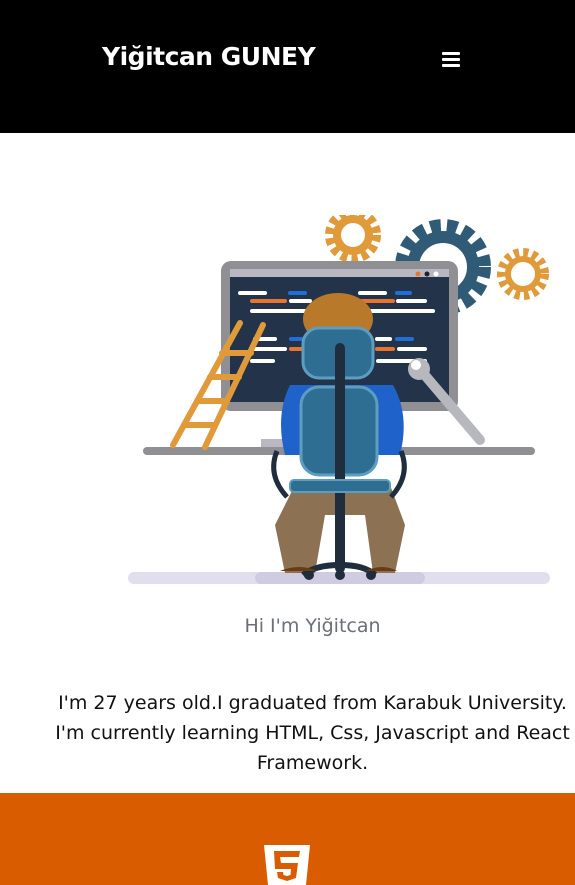 The height and width of the screenshot is (885, 575). I want to click on brand-name: Yiğitcan GUNEY, so click(209, 56).